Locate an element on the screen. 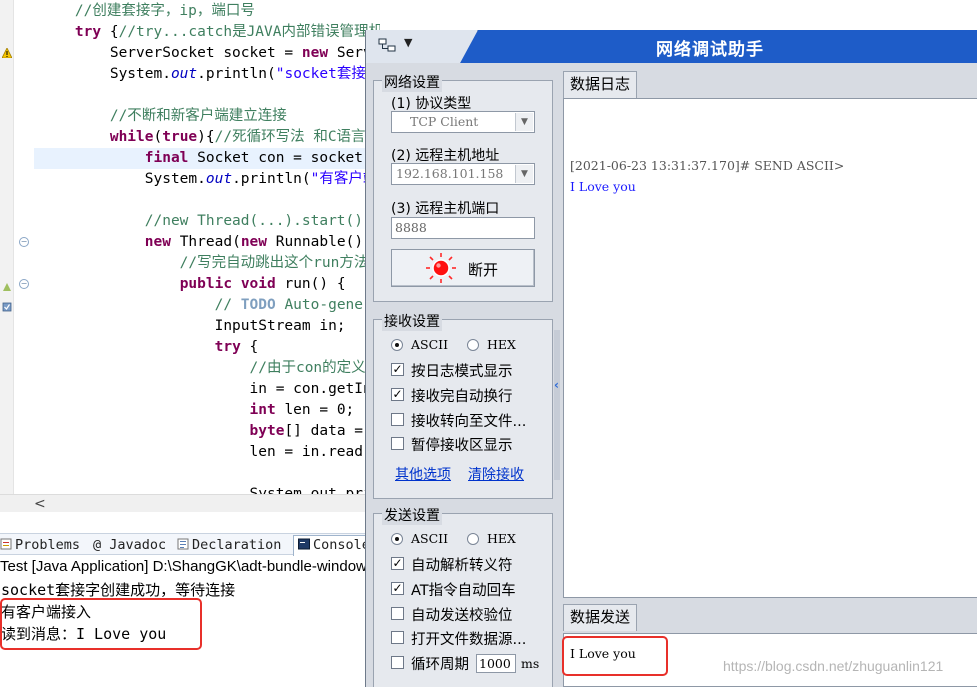 This screenshot has height=687, width=977. loop-unit: ms is located at coordinates (530, 663).